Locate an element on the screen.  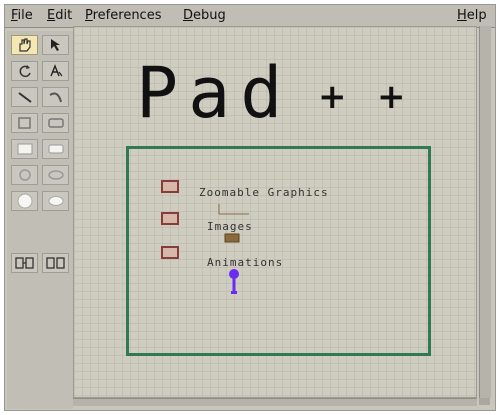
group-tool-icon is located at coordinates (24, 263).